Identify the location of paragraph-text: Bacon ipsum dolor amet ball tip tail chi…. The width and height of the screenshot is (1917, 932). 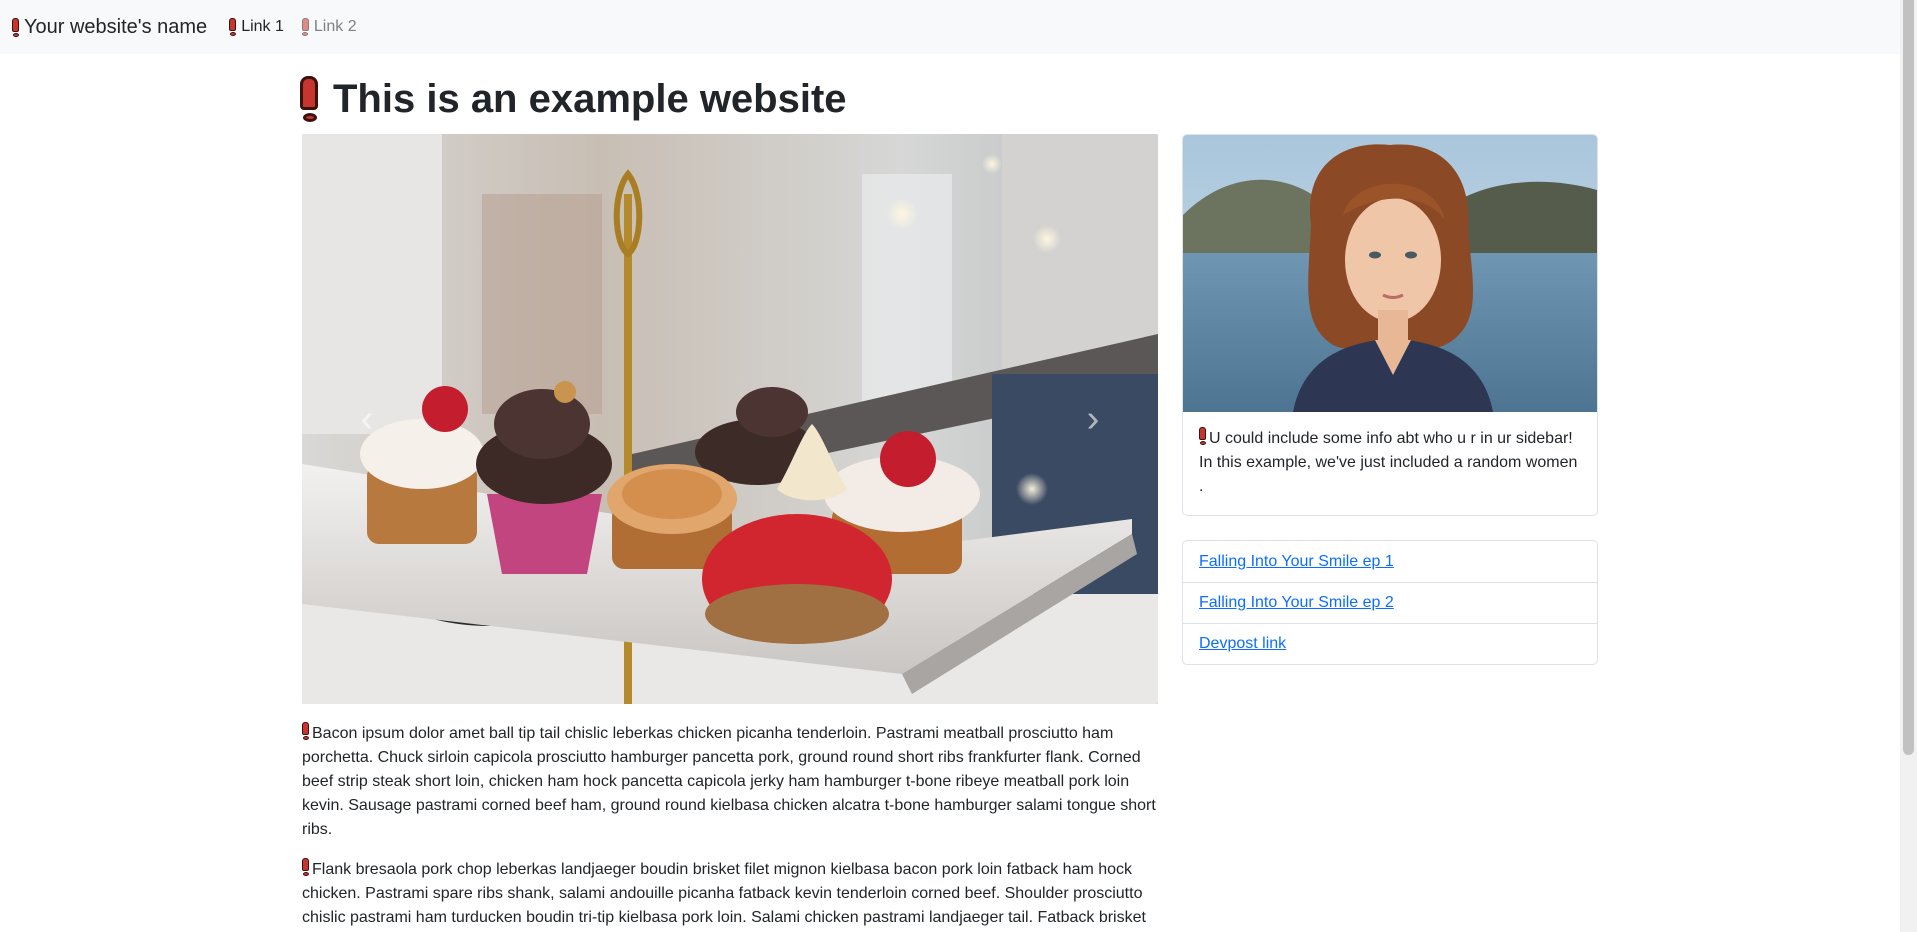
(729, 781).